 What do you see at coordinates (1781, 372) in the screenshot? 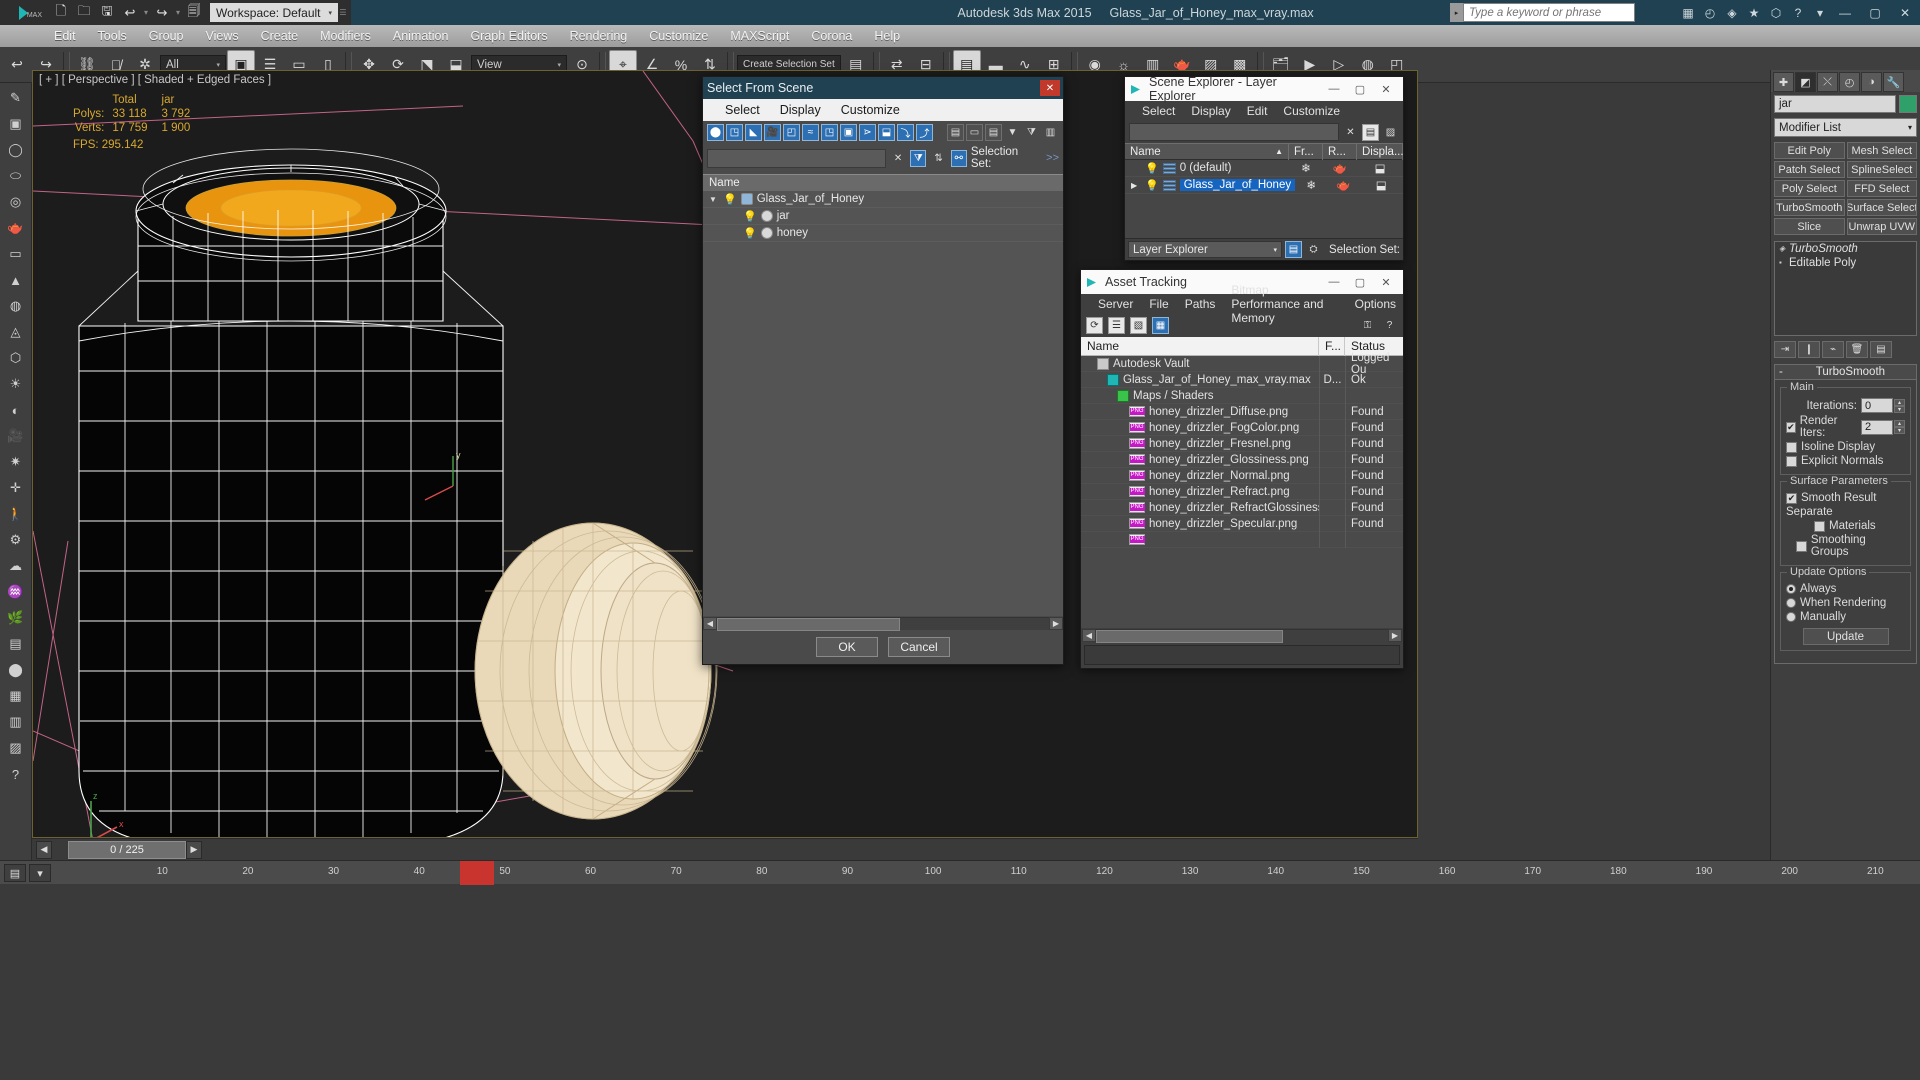
I see `collapse-icon: -` at bounding box center [1781, 372].